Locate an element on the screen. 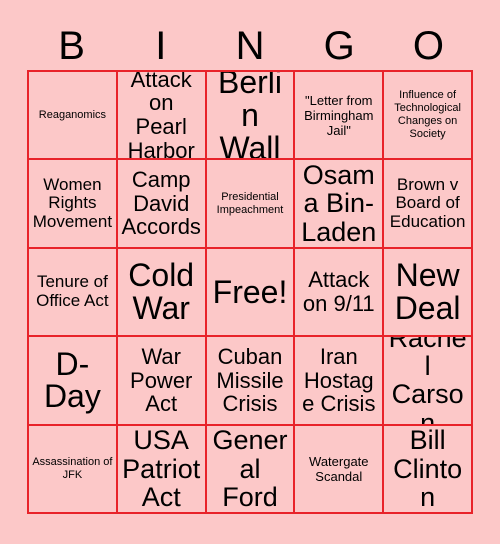 The image size is (500, 544). bingo-cell-label: Tenure of Office Act is located at coordinates (72, 291).